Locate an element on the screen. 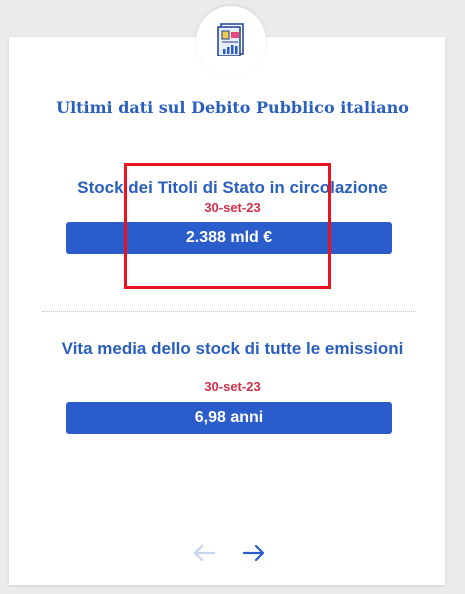  prev-button is located at coordinates (204, 553).